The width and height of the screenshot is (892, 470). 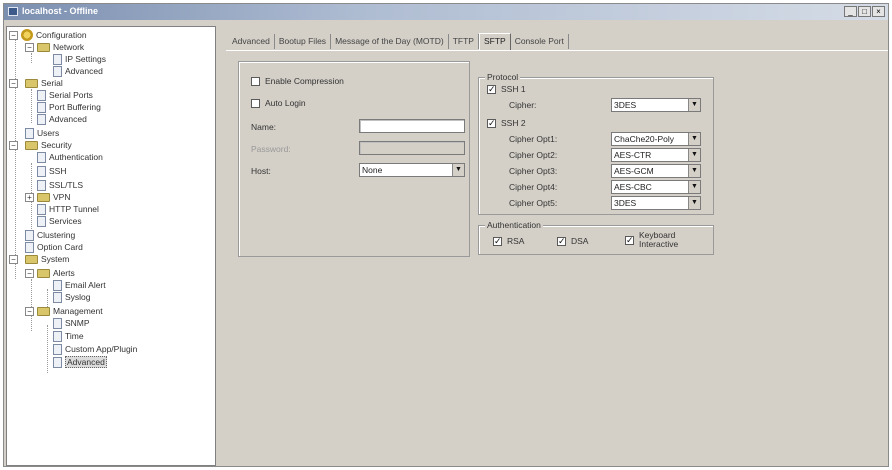 What do you see at coordinates (412, 148) in the screenshot?
I see `password-input` at bounding box center [412, 148].